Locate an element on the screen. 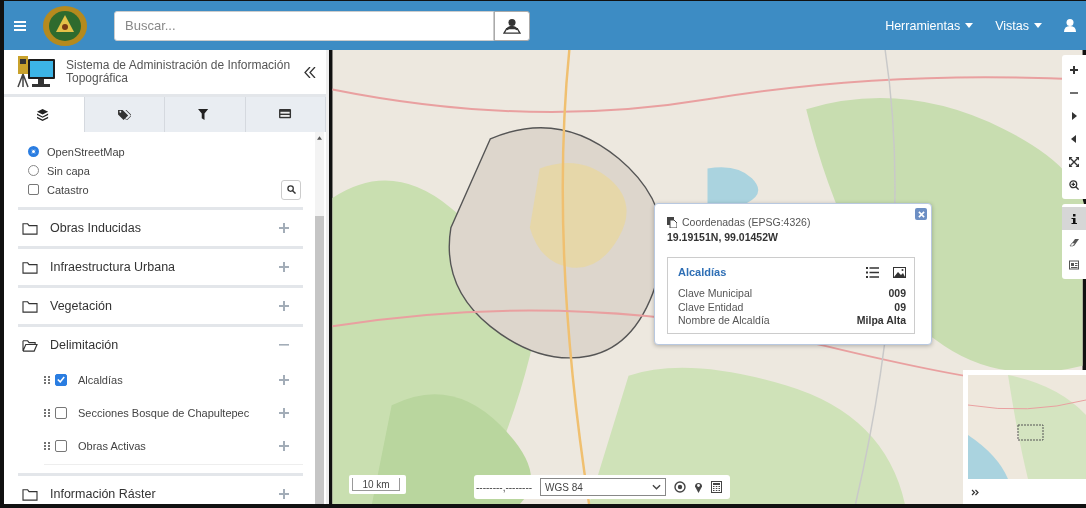 The width and height of the screenshot is (1086, 508). radio-button is located at coordinates (33, 151).